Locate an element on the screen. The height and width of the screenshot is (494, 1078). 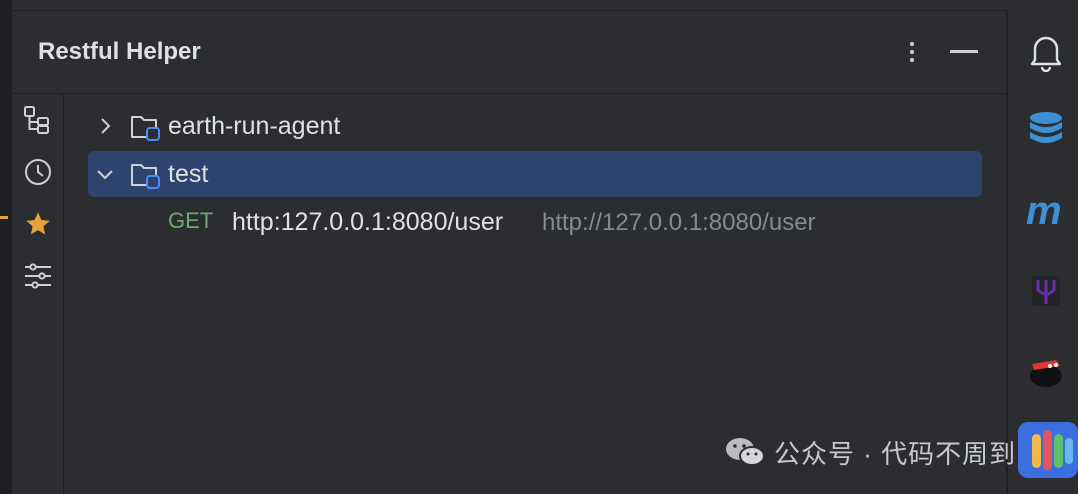
database-button is located at coordinates (1046, 130).